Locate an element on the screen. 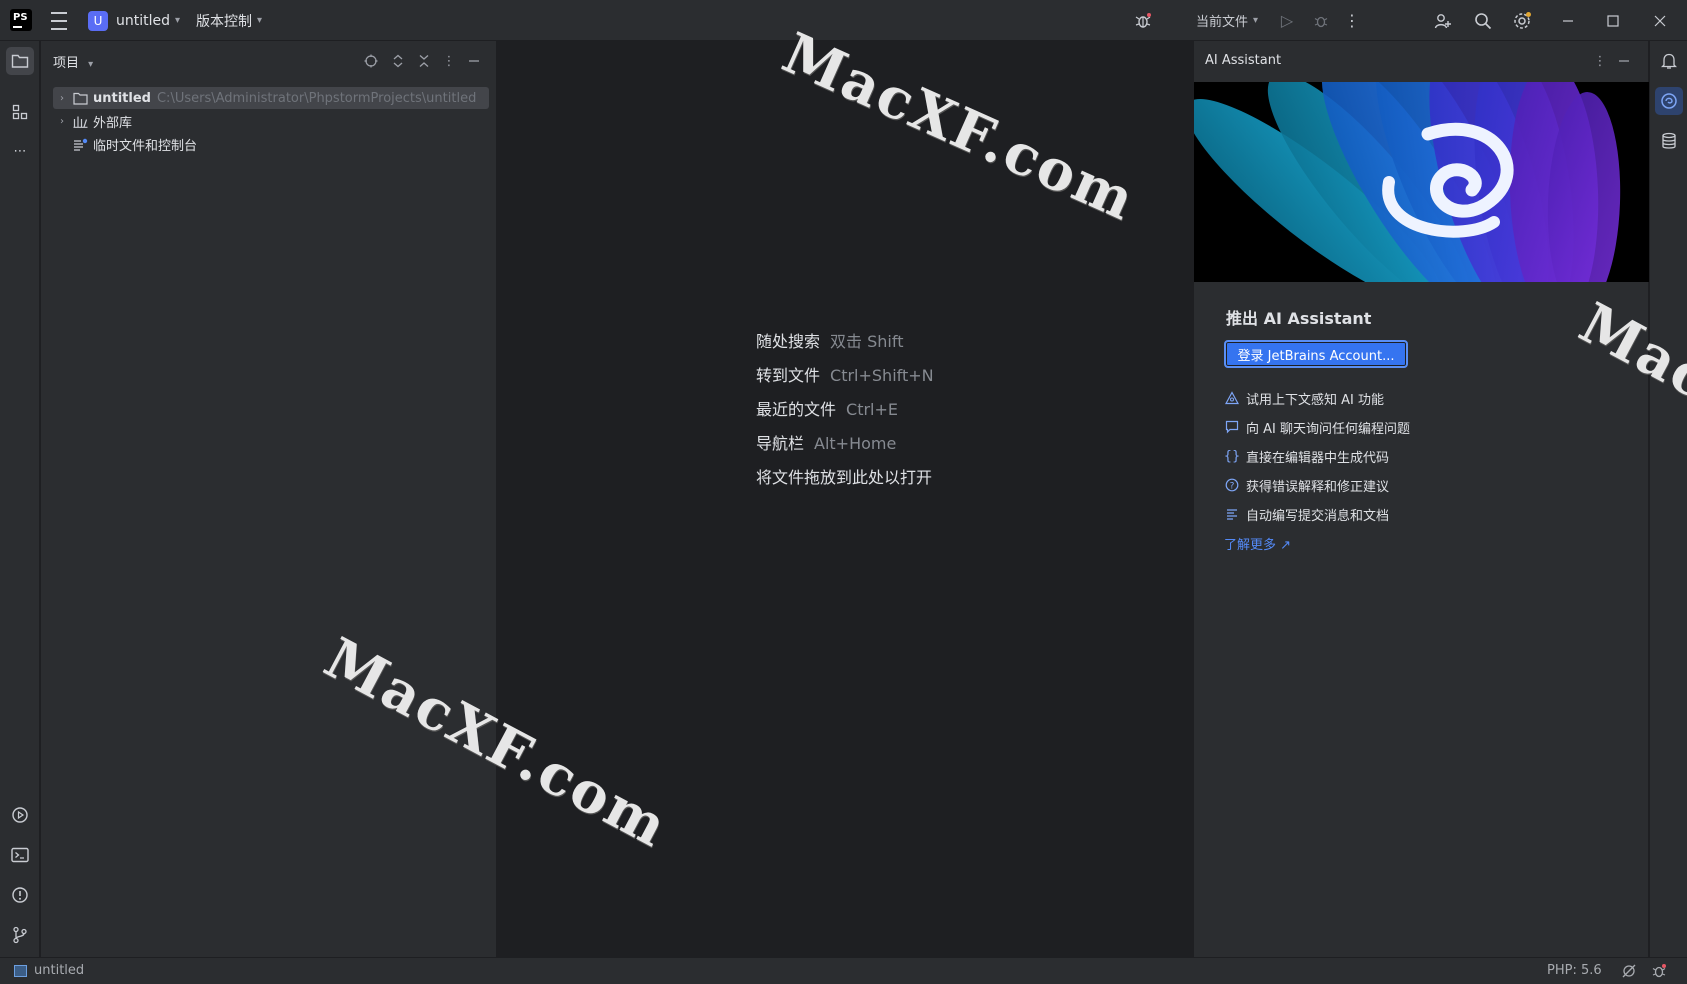 The width and height of the screenshot is (1687, 984). phpstorm-logo-icon: PS is located at coordinates (21, 20).